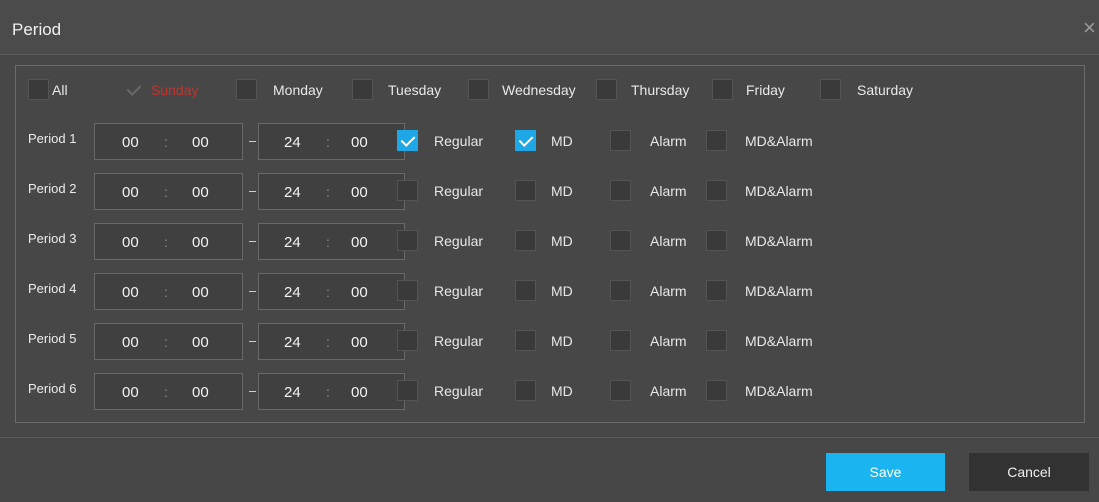 The height and width of the screenshot is (502, 1099). What do you see at coordinates (37, 29) in the screenshot?
I see `dialog-title: Period` at bounding box center [37, 29].